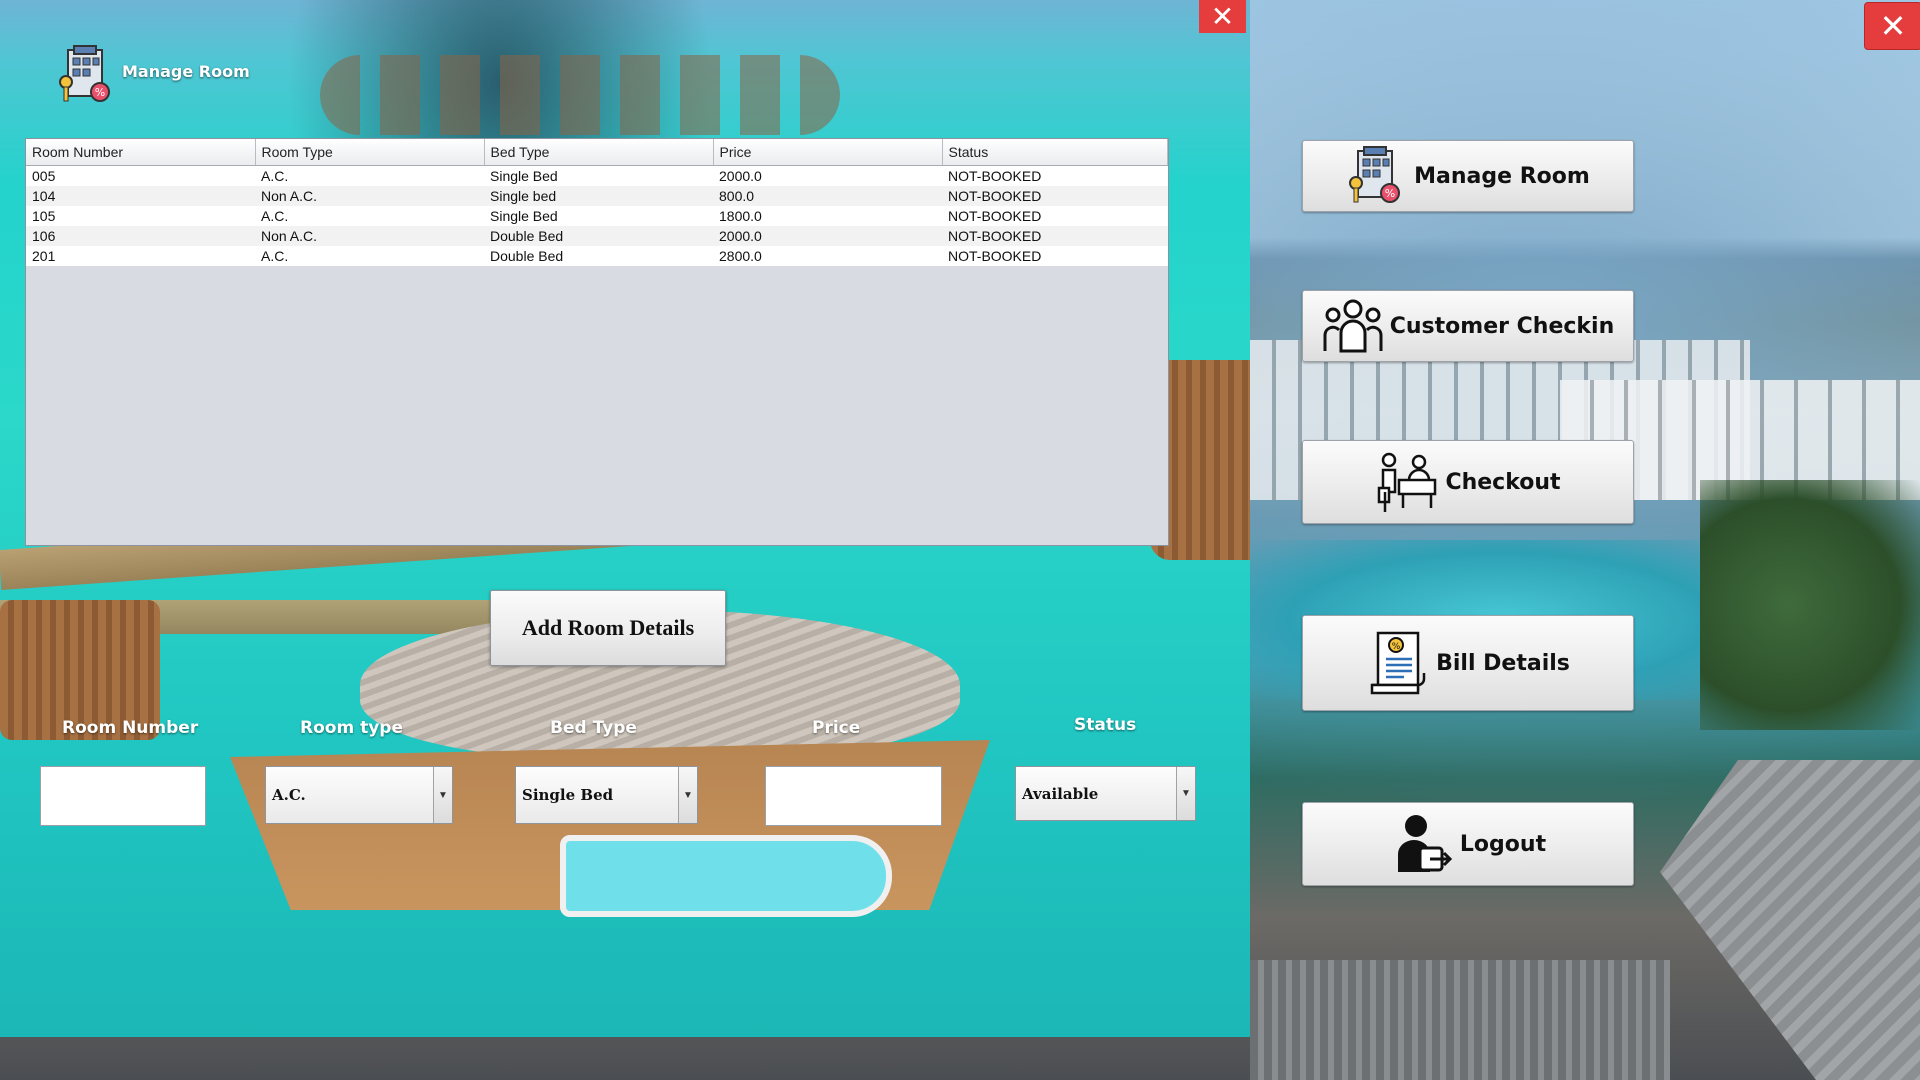 The height and width of the screenshot is (1080, 1920). I want to click on add-room-details-button: Add Room Details, so click(608, 628).